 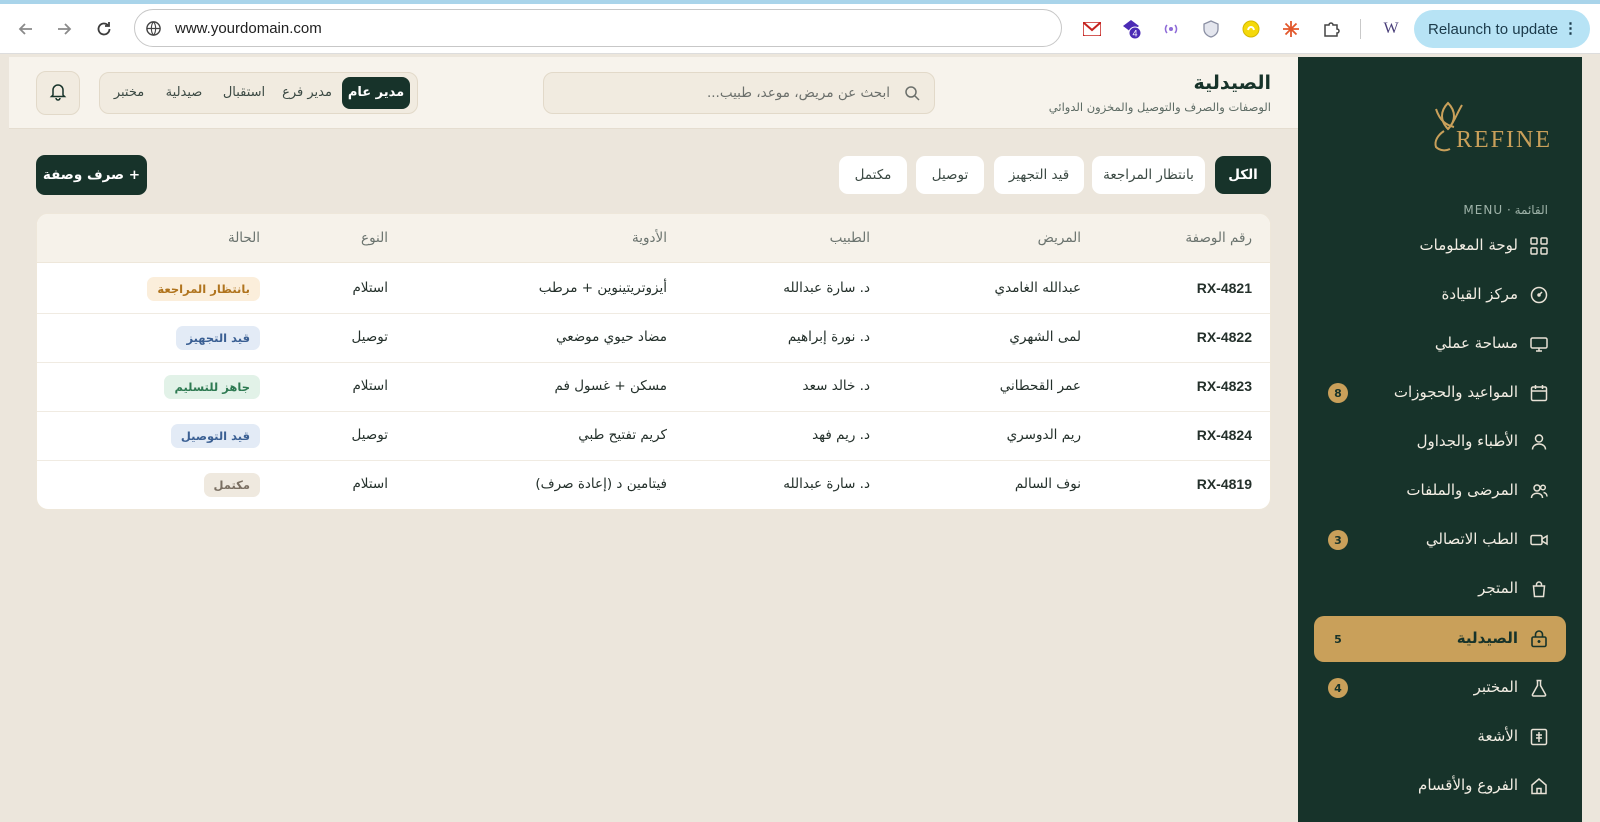 I want to click on sidebar-item-radiology: الأشعة, so click(x=1440, y=737).